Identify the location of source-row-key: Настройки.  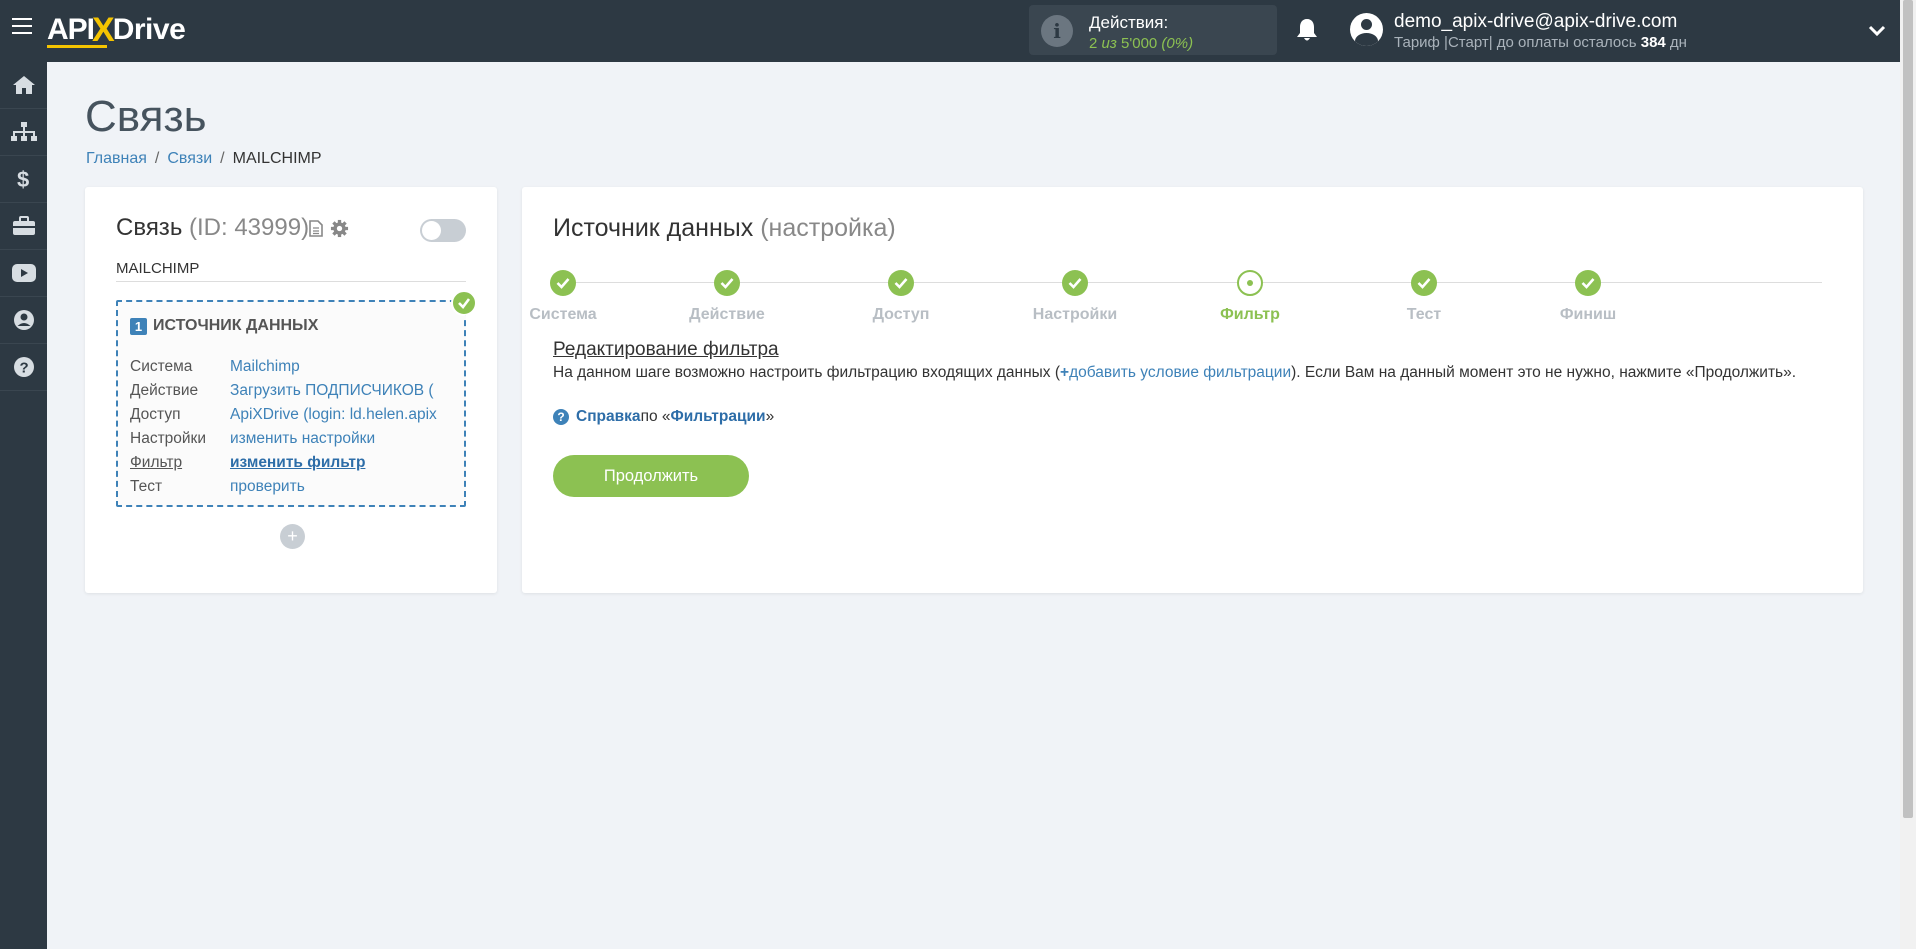
(168, 438).